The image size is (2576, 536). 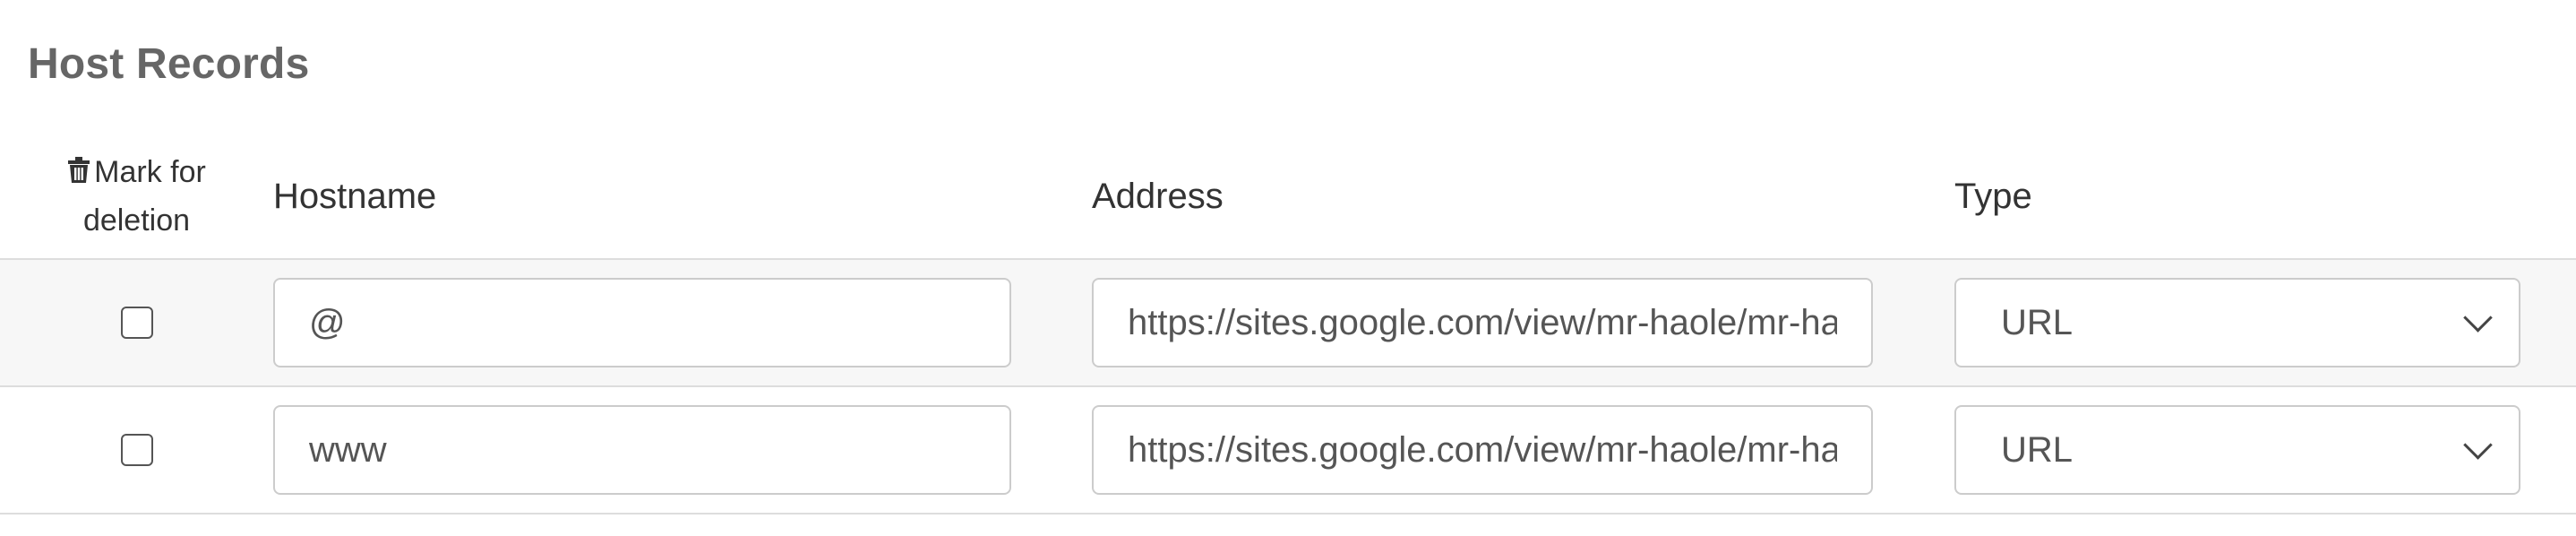 What do you see at coordinates (1523, 197) in the screenshot?
I see `header-address: Address` at bounding box center [1523, 197].